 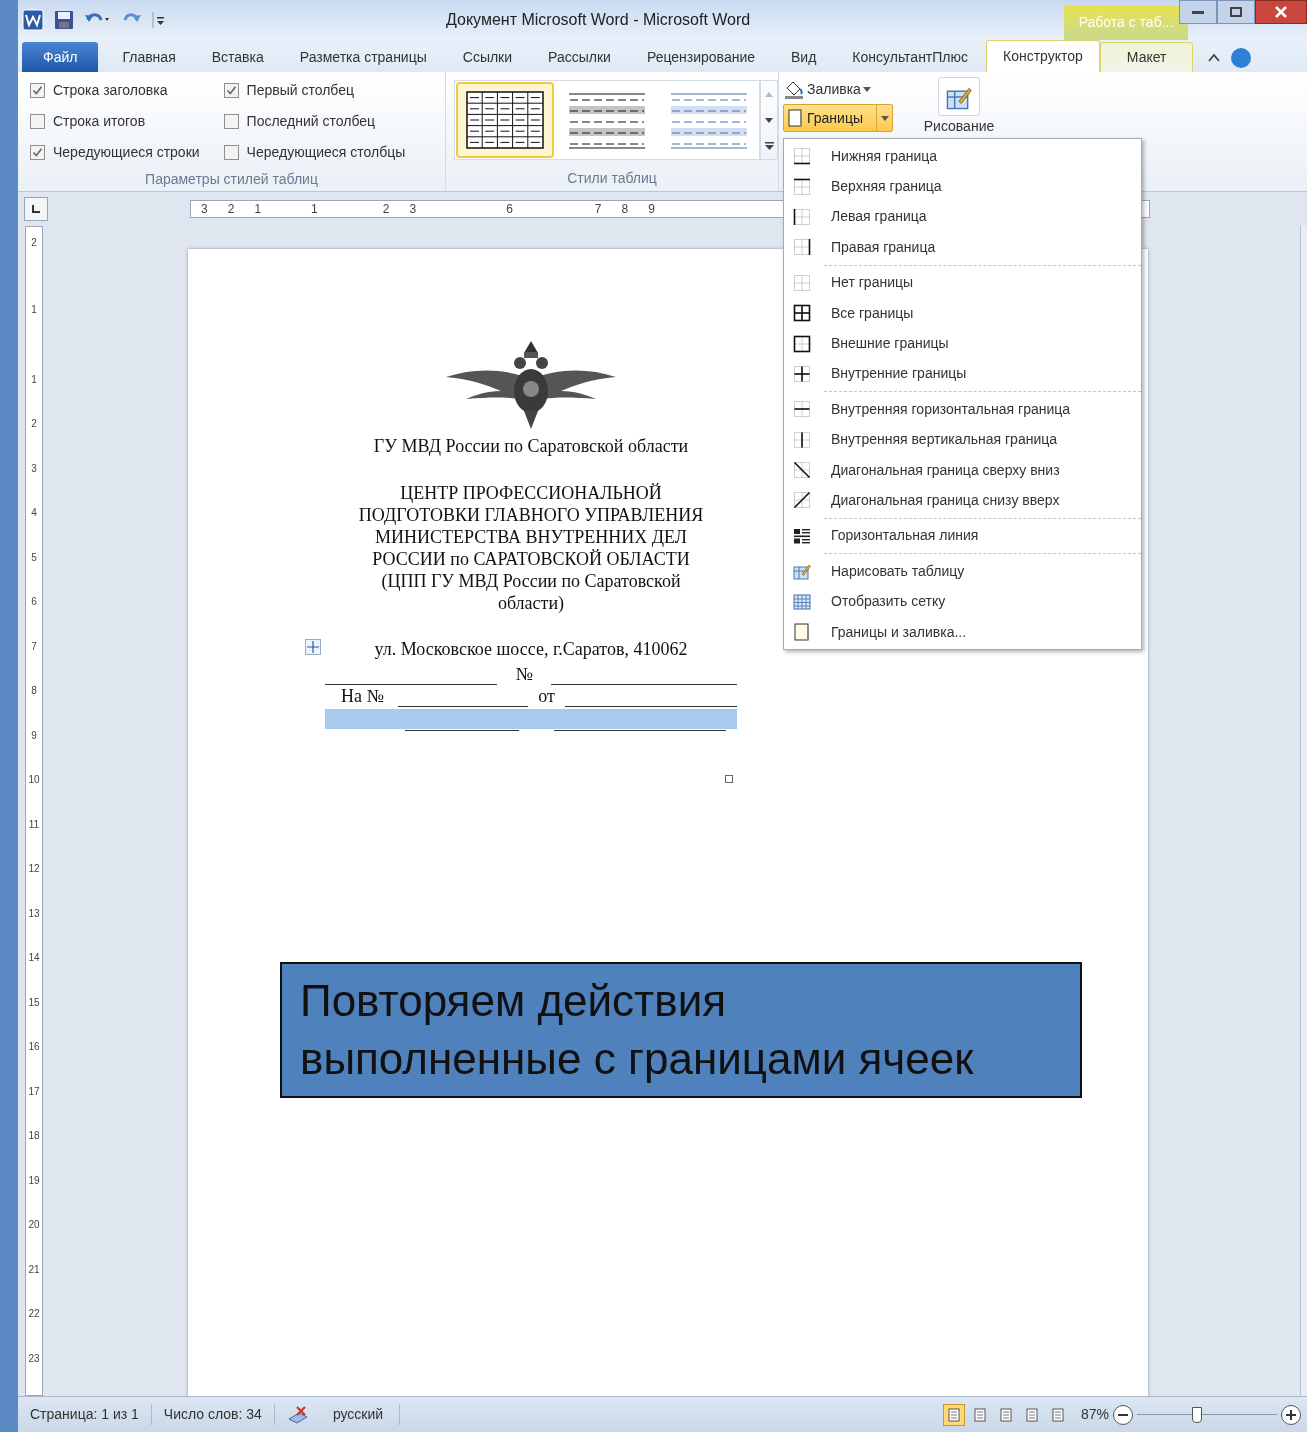 What do you see at coordinates (1303, 811) in the screenshot?
I see `scrollbar` at bounding box center [1303, 811].